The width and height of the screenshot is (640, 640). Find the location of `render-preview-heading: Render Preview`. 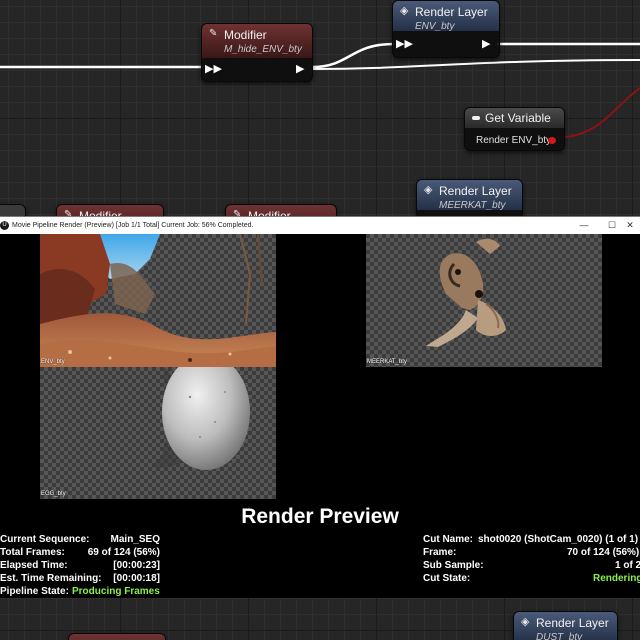

render-preview-heading: Render Preview is located at coordinates (320, 516).